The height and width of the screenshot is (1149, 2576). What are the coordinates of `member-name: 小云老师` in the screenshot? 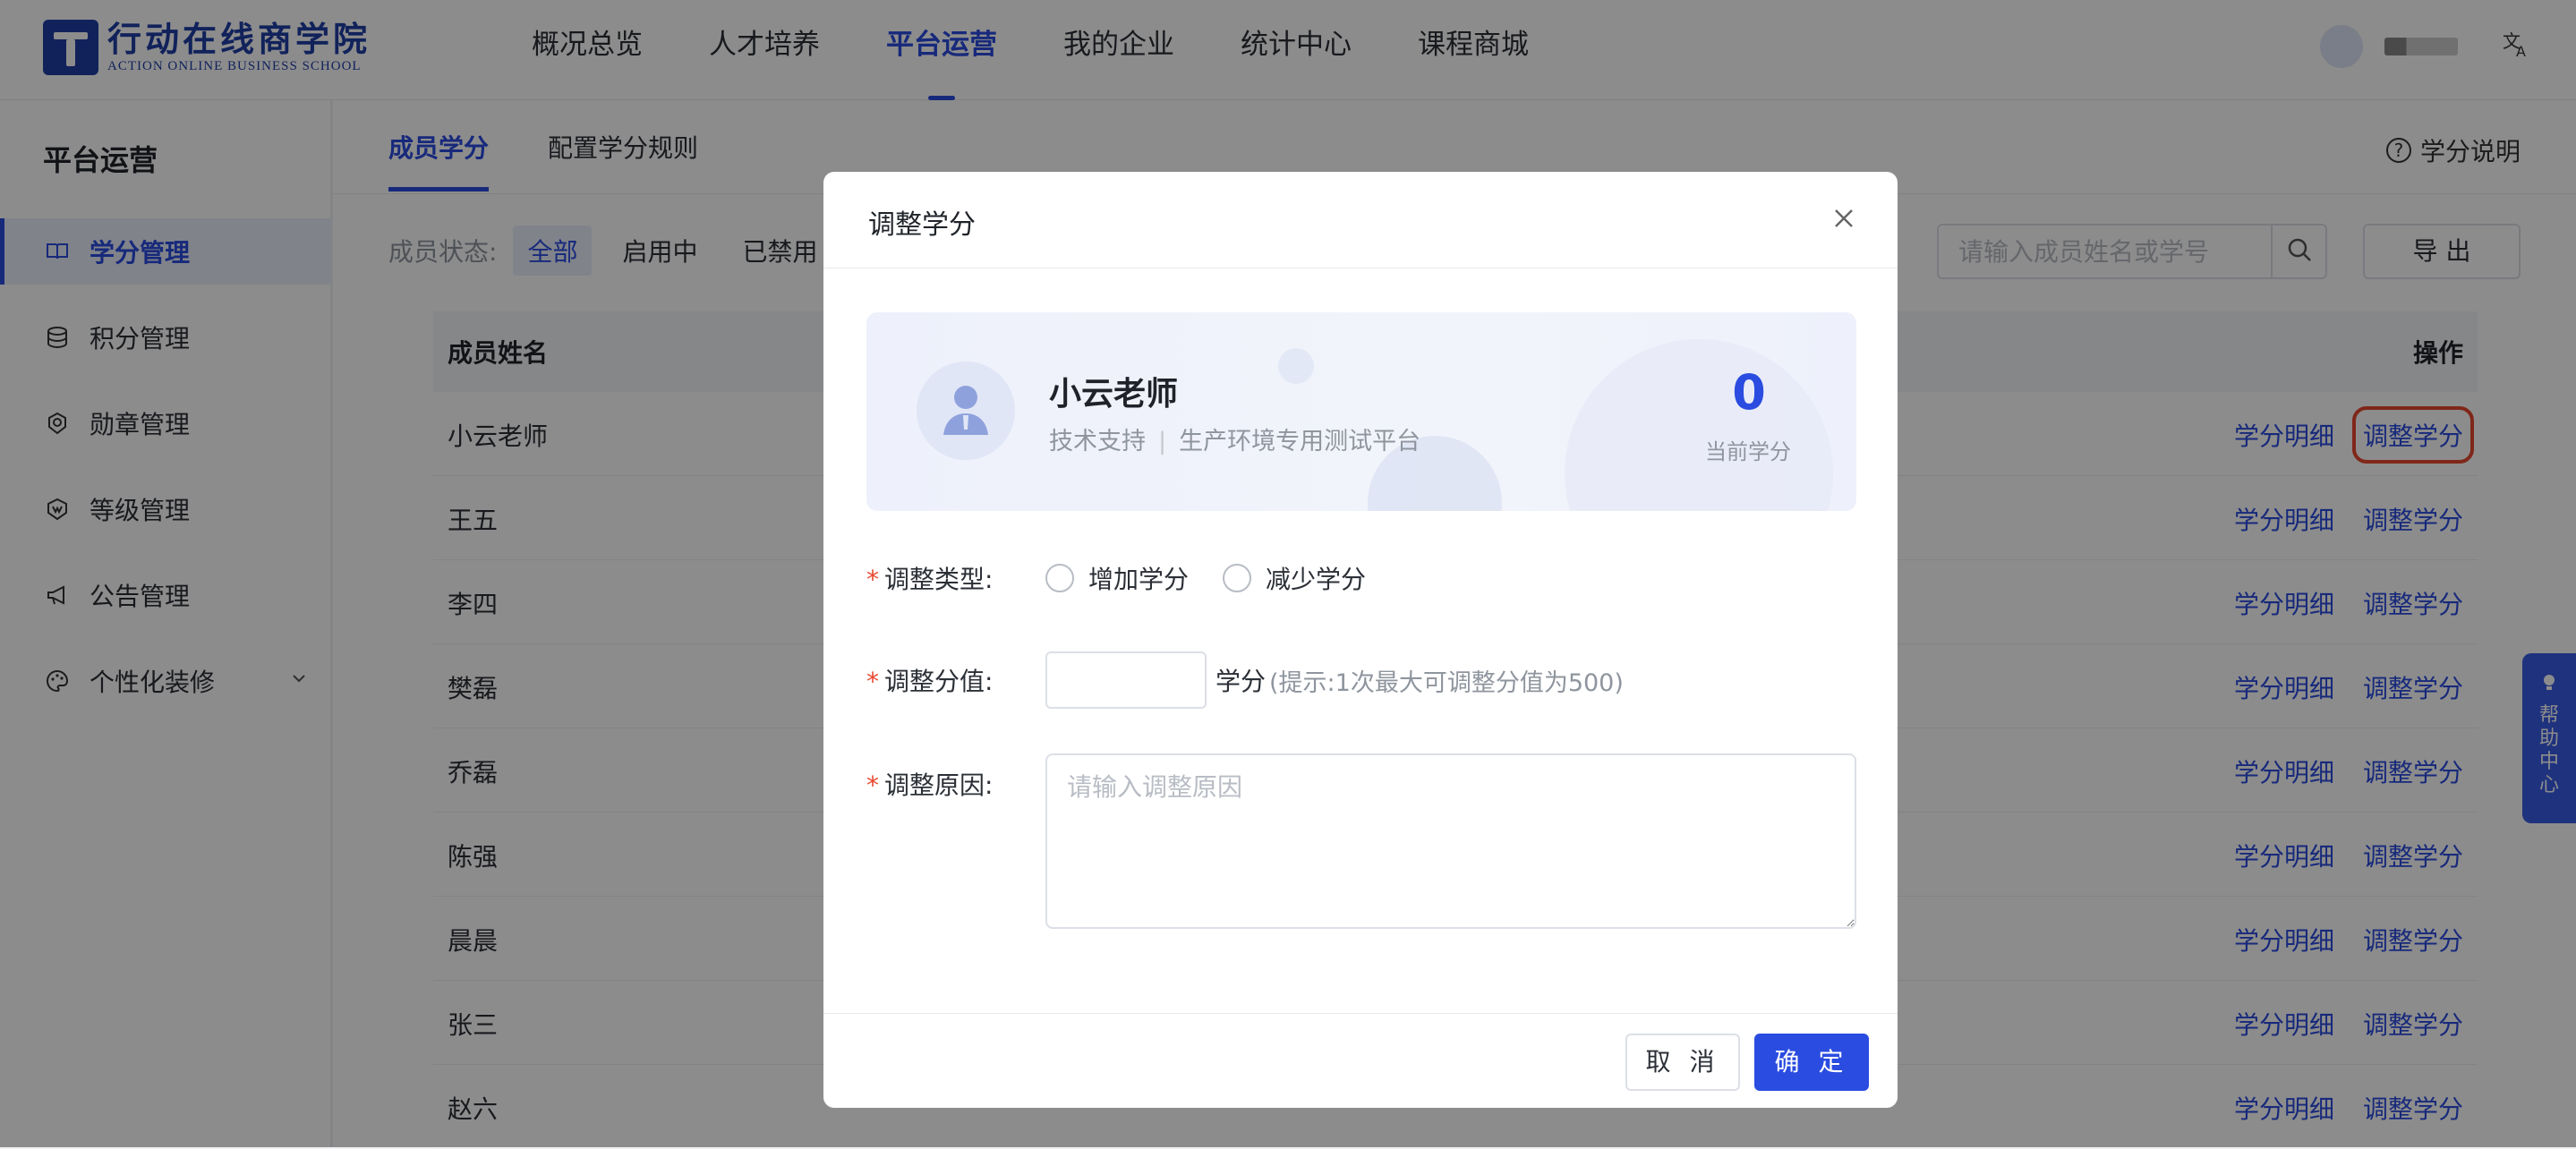 It's located at (1114, 394).